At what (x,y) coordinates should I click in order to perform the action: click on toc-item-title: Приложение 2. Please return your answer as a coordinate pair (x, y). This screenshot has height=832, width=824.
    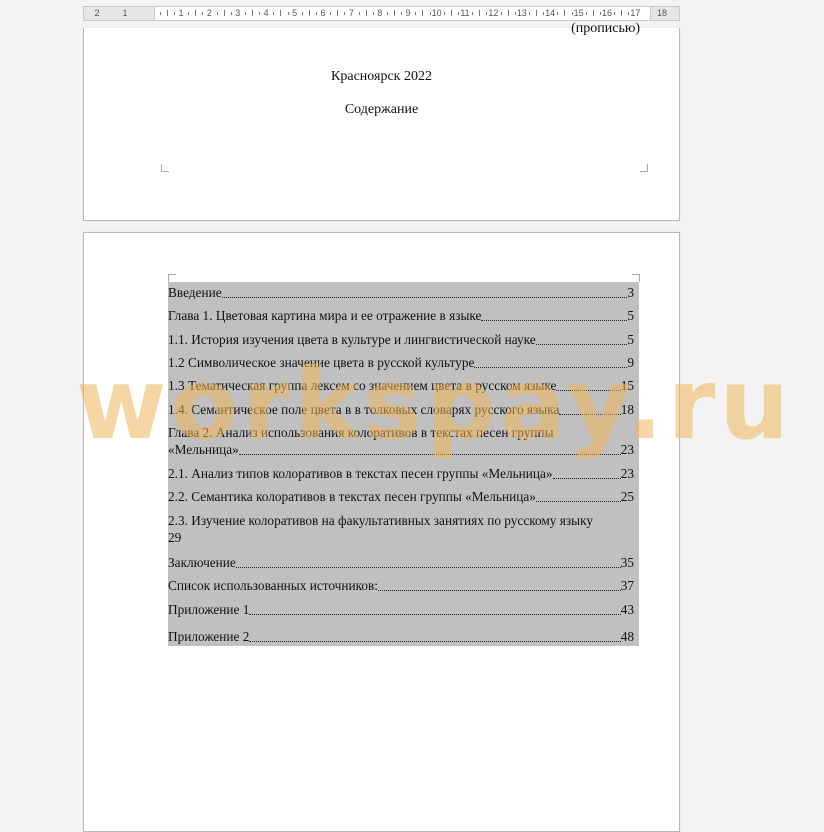
    Looking at the image, I should click on (209, 636).